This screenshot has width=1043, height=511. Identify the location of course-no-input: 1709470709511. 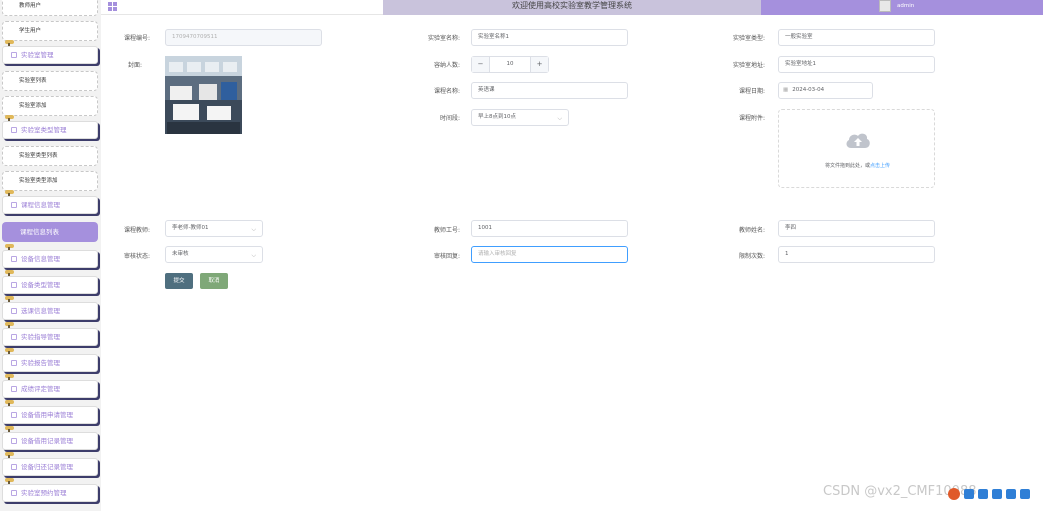
(243, 37).